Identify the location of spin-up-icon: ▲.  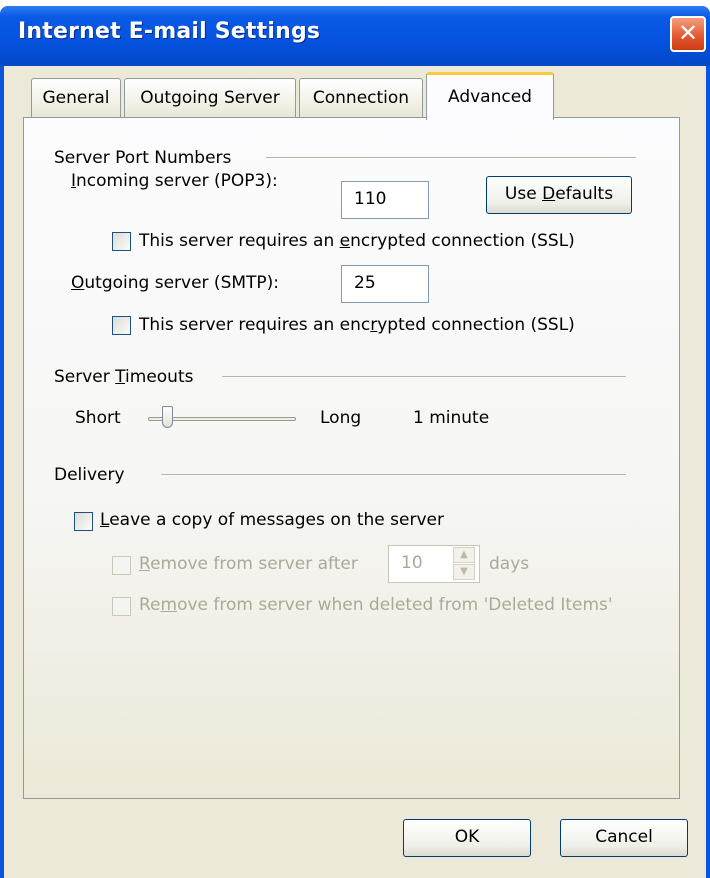
(464, 555).